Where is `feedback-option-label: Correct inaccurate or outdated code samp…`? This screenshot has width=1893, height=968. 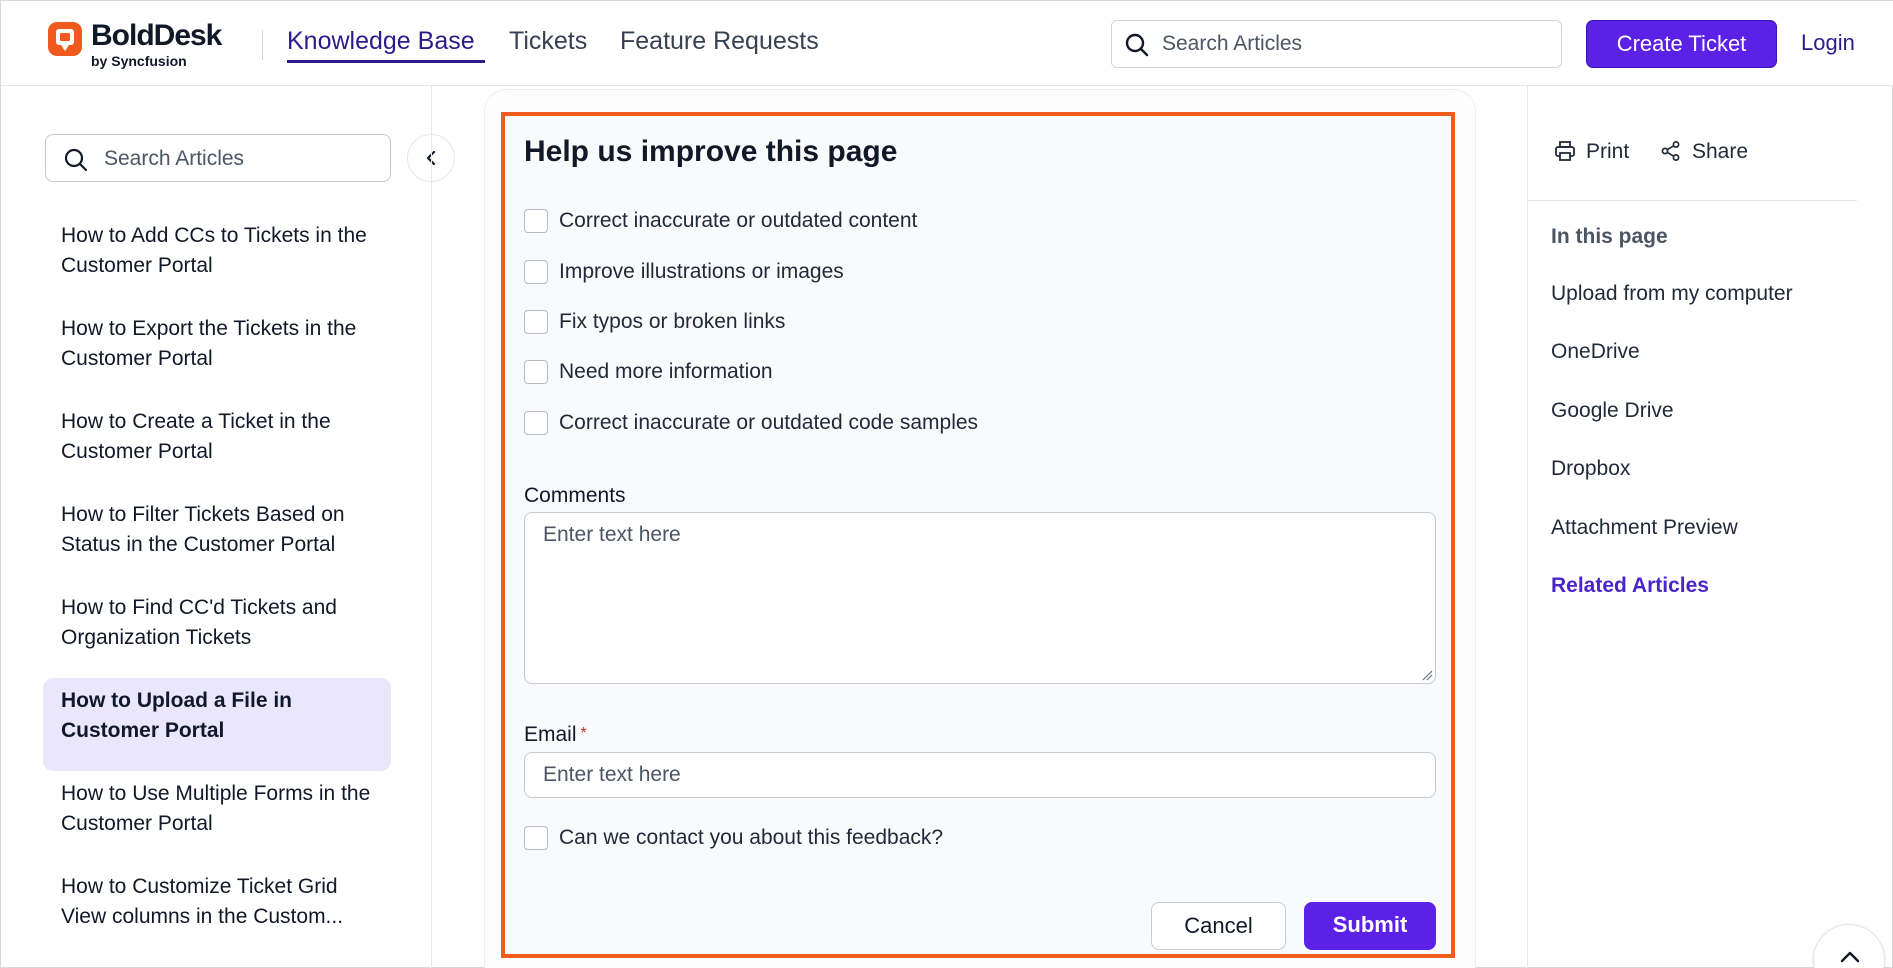
feedback-option-label: Correct inaccurate or outdated code samp… is located at coordinates (769, 422).